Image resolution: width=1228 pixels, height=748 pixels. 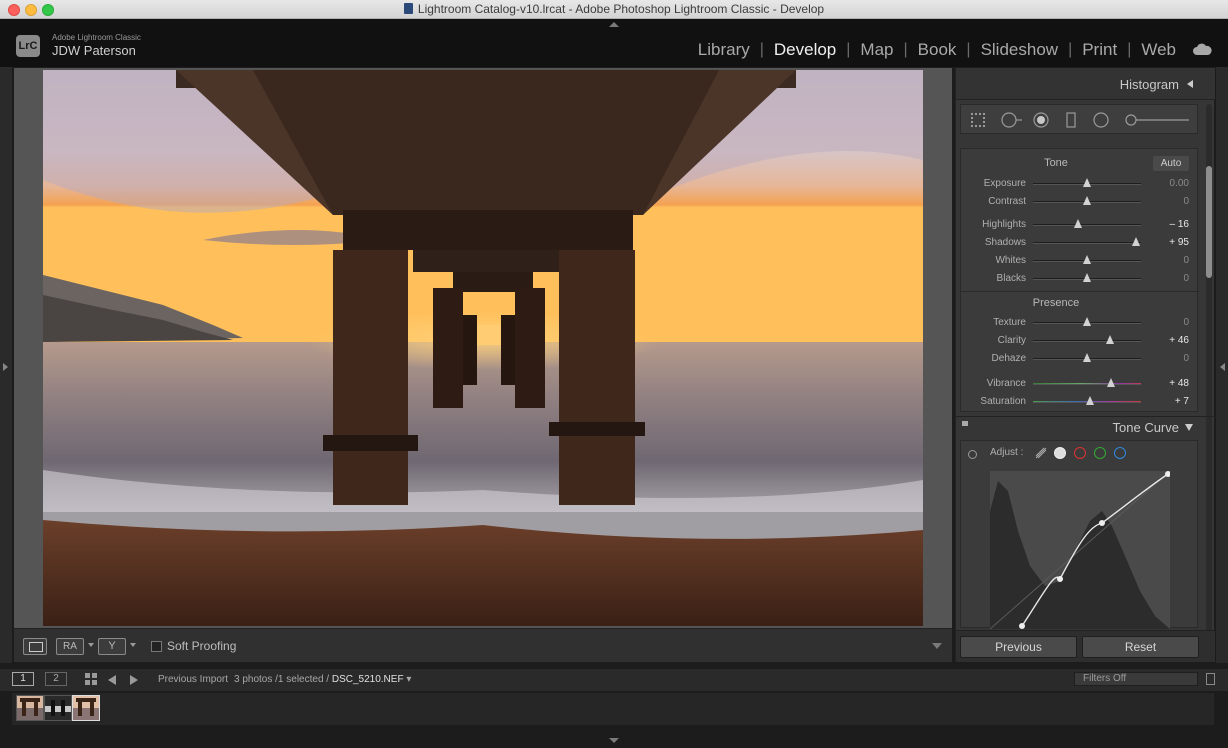 What do you see at coordinates (1179, 183) in the screenshot?
I see `exposure-value: 0.00` at bounding box center [1179, 183].